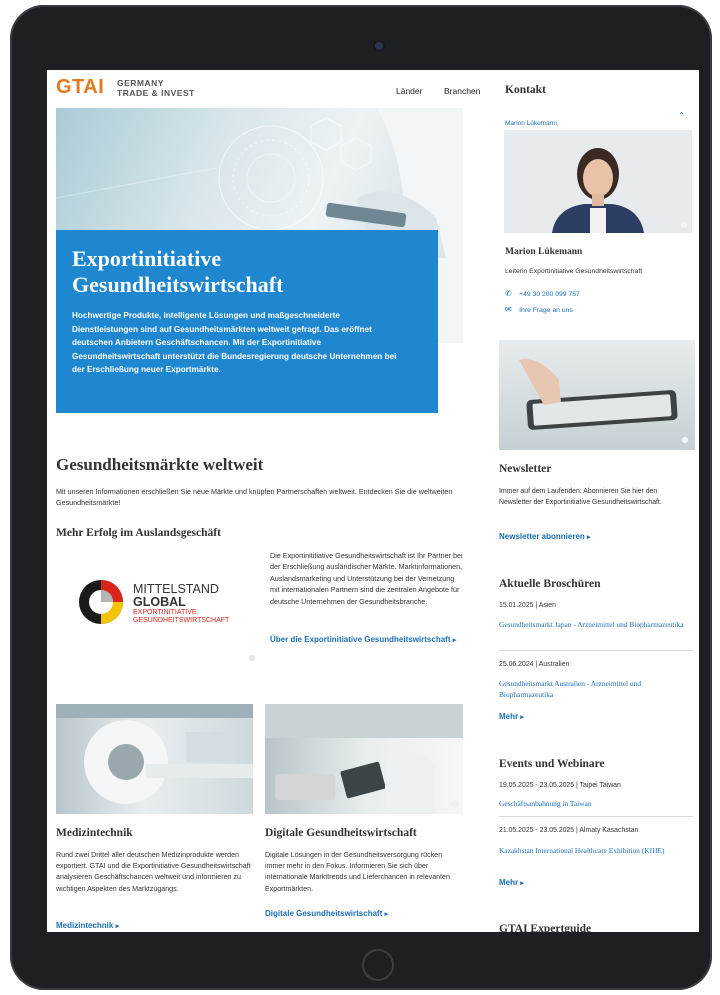  What do you see at coordinates (596, 650) in the screenshot?
I see `brochure-divider` at bounding box center [596, 650].